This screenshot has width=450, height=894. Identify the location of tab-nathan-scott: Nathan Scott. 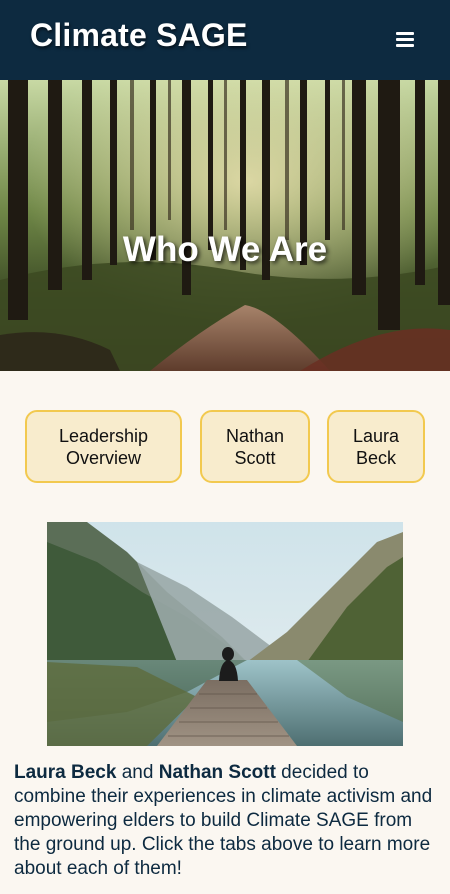
(255, 446).